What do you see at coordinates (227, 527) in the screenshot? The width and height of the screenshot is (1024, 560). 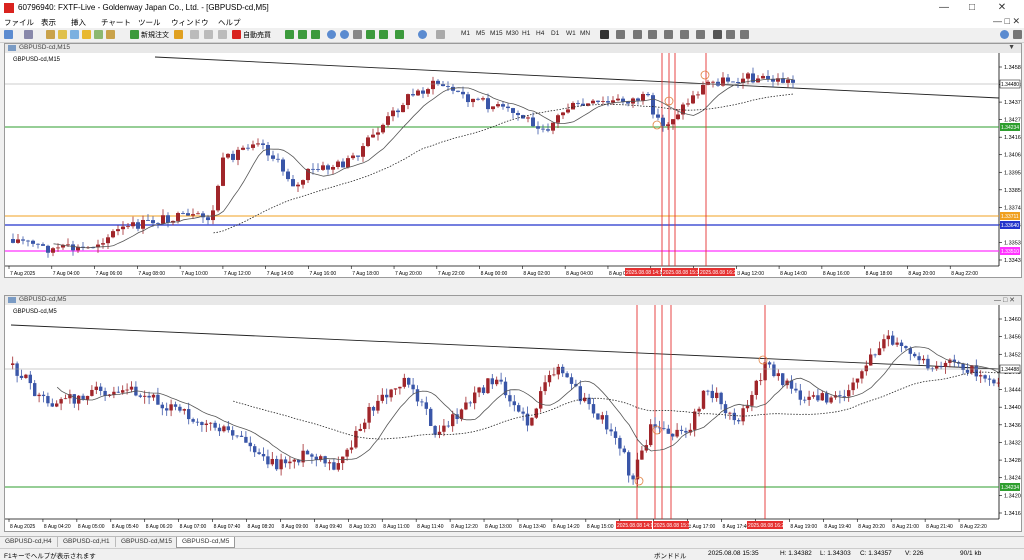 I see `time-tick-label: 8 Aug 07:40` at bounding box center [227, 527].